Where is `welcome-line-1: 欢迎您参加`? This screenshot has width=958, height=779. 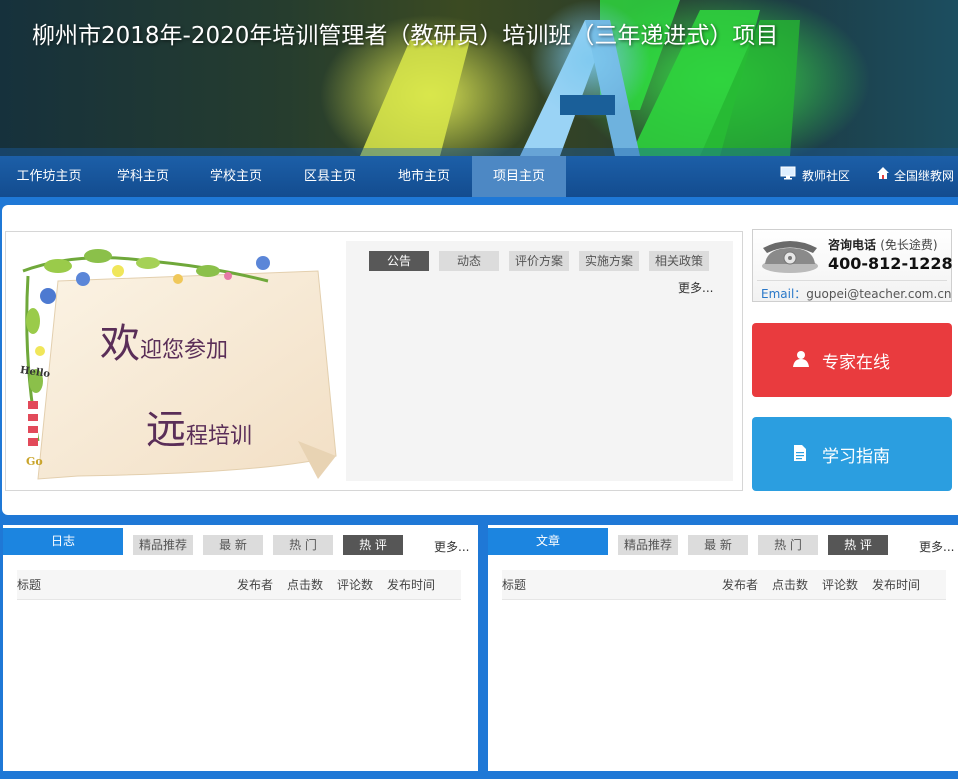 welcome-line-1: 欢迎您参加 is located at coordinates (164, 340).